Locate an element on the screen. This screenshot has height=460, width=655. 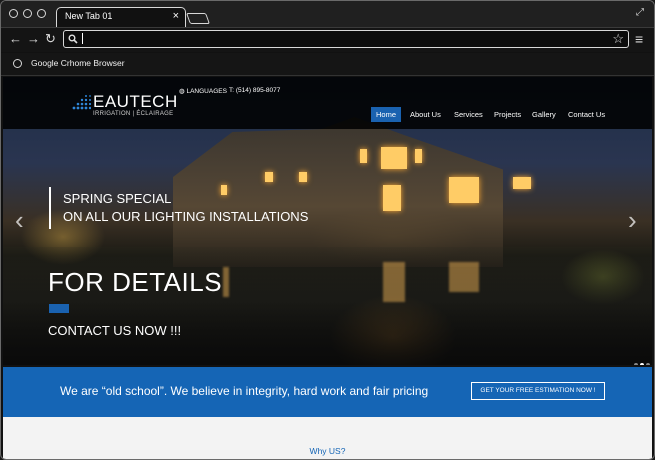
new-tab-button is located at coordinates (198, 18).